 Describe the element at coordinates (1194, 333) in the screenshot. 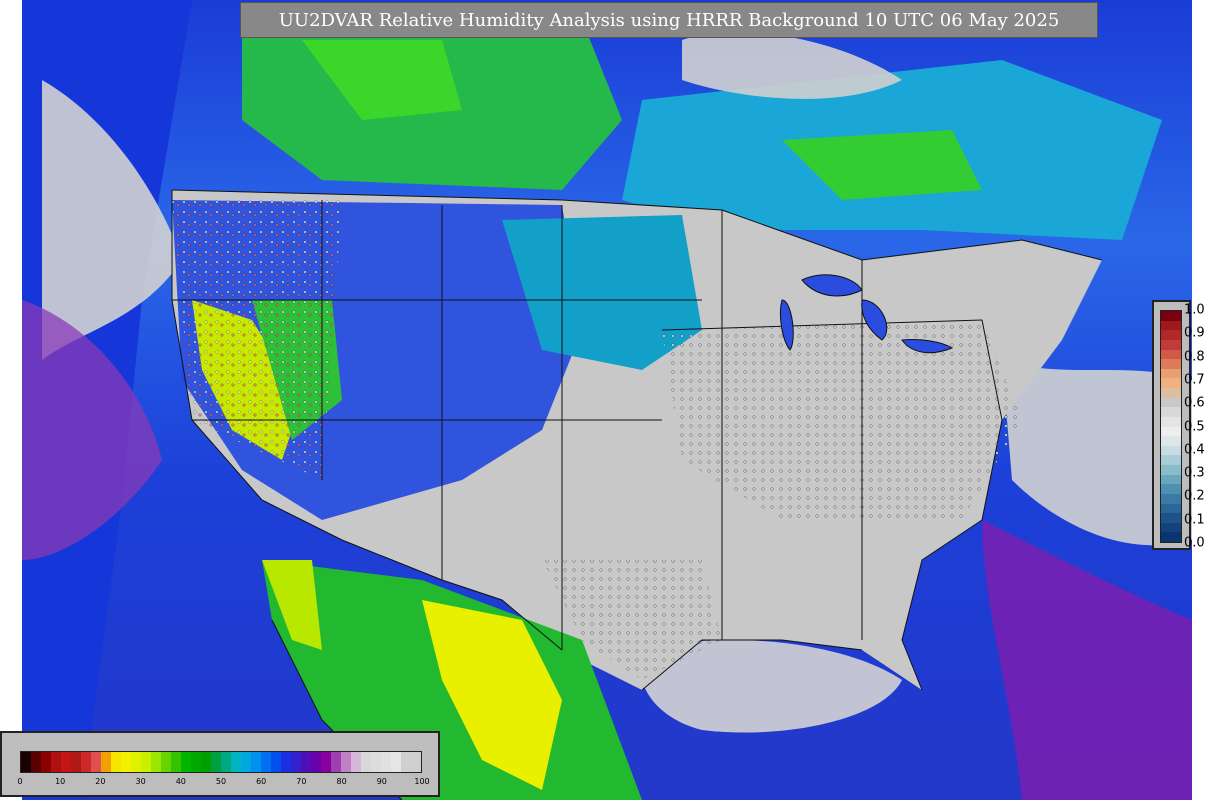

I see `station-tick-label: 0.9` at that location.